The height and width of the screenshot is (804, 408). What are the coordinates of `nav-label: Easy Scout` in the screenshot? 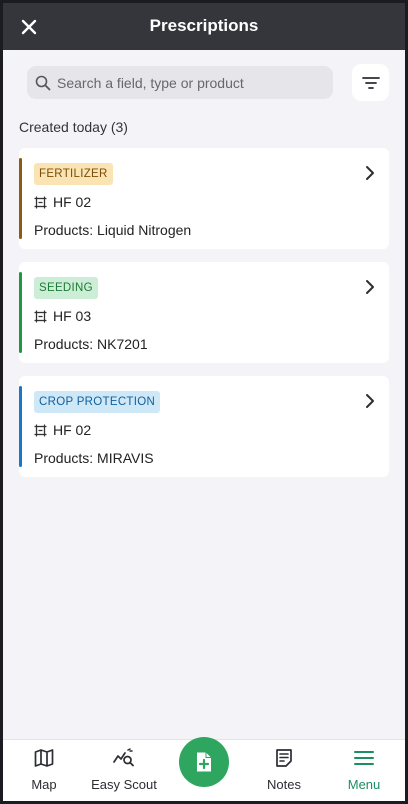 It's located at (124, 784).